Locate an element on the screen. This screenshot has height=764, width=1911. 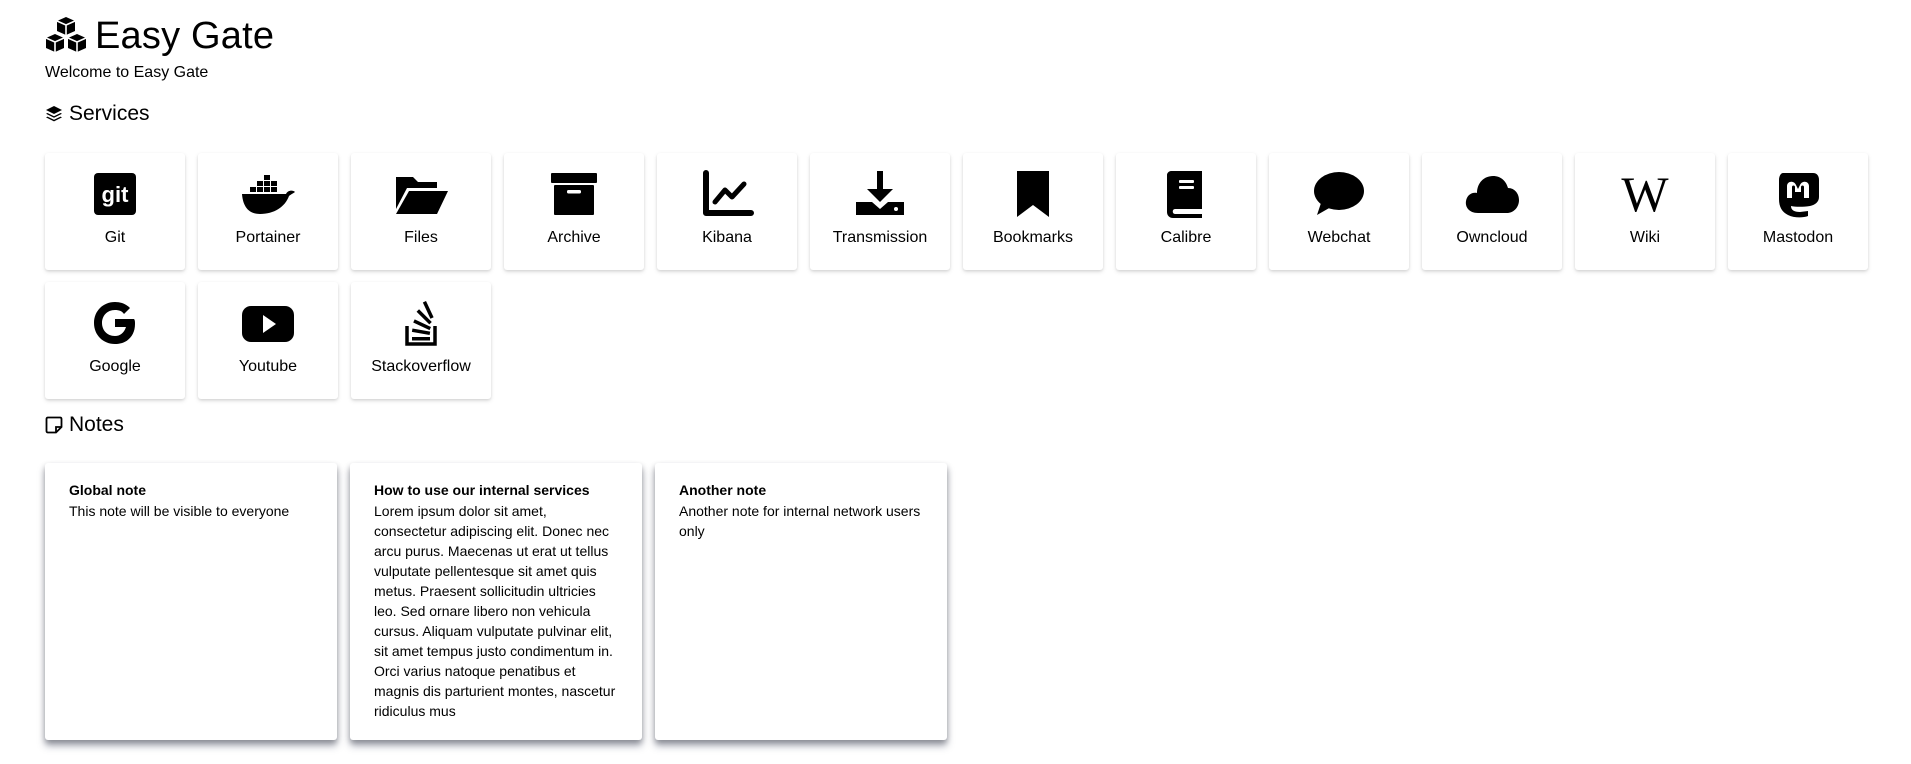
service-card-kibana: Kibana is located at coordinates (727, 211).